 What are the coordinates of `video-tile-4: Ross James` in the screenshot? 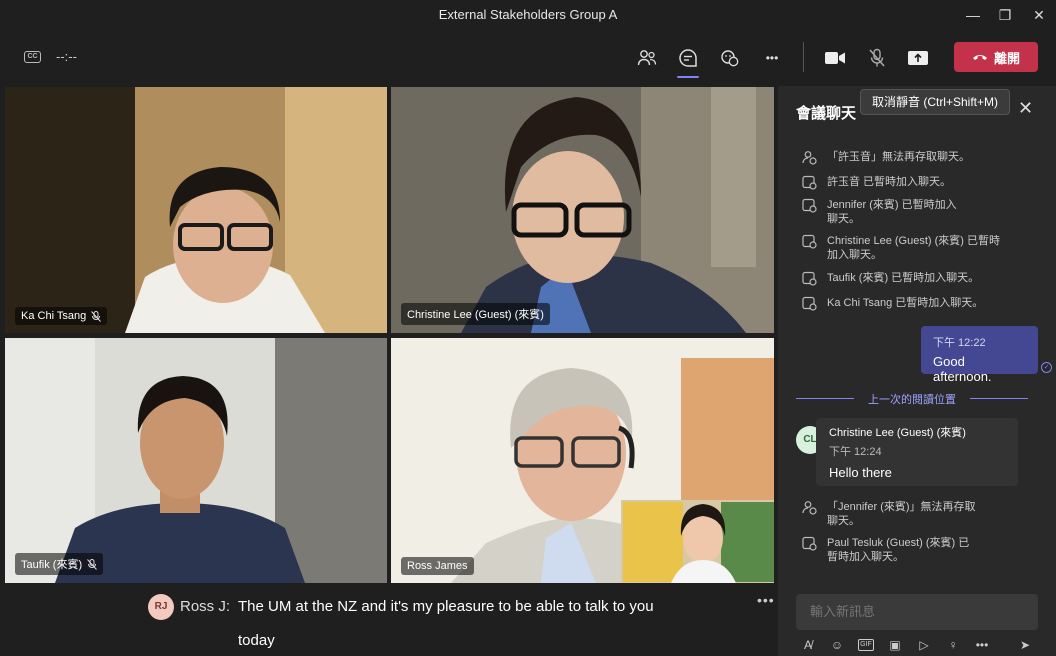 It's located at (582, 460).